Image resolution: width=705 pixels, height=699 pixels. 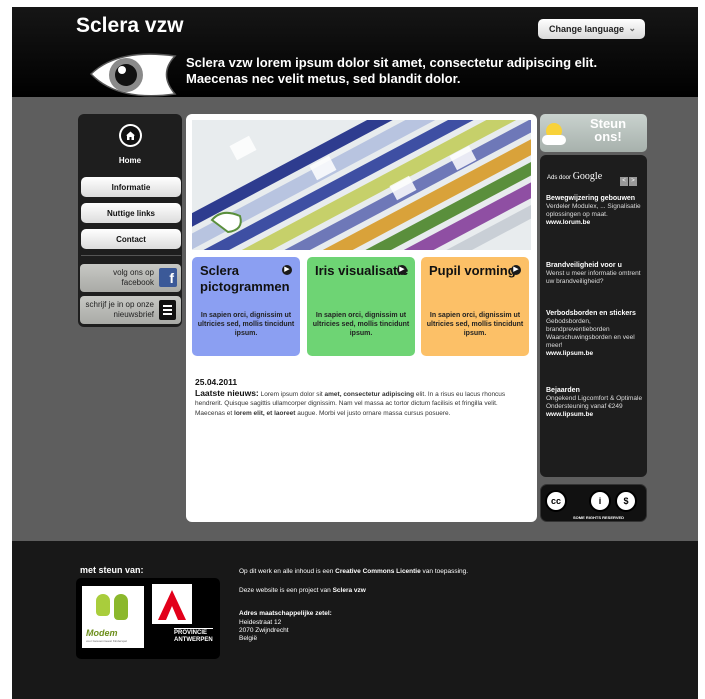 What do you see at coordinates (107, 641) in the screenshot?
I see `modem-subtitle: voor Gewoonmeest Kinderspel` at bounding box center [107, 641].